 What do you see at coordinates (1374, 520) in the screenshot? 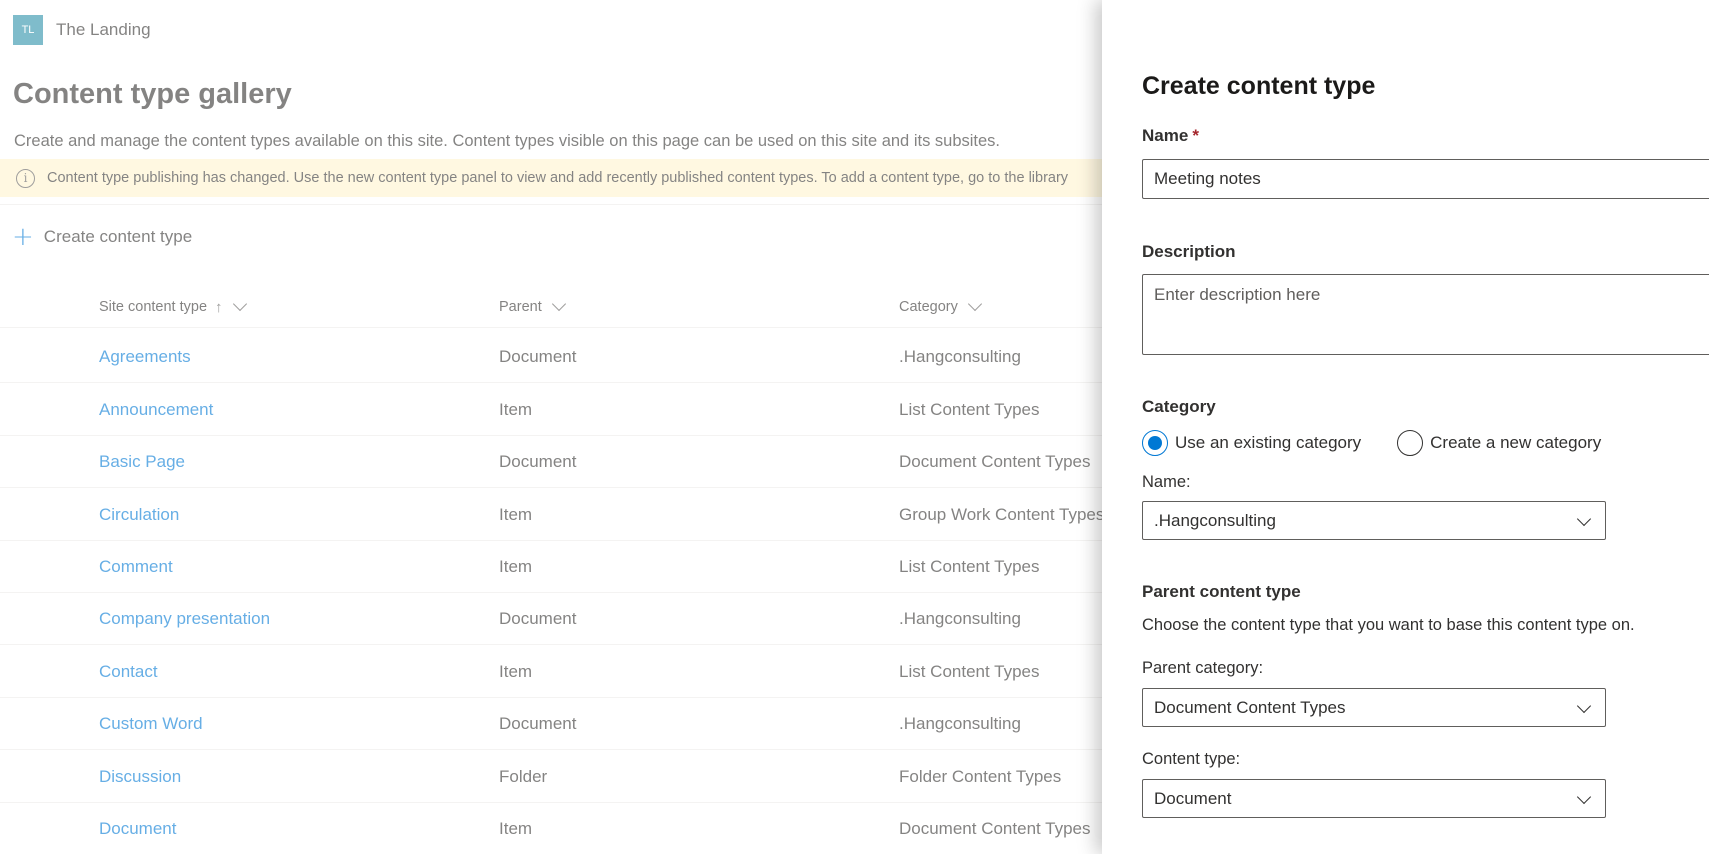
I see `category-name-dropdown: .Hangconsulting` at bounding box center [1374, 520].